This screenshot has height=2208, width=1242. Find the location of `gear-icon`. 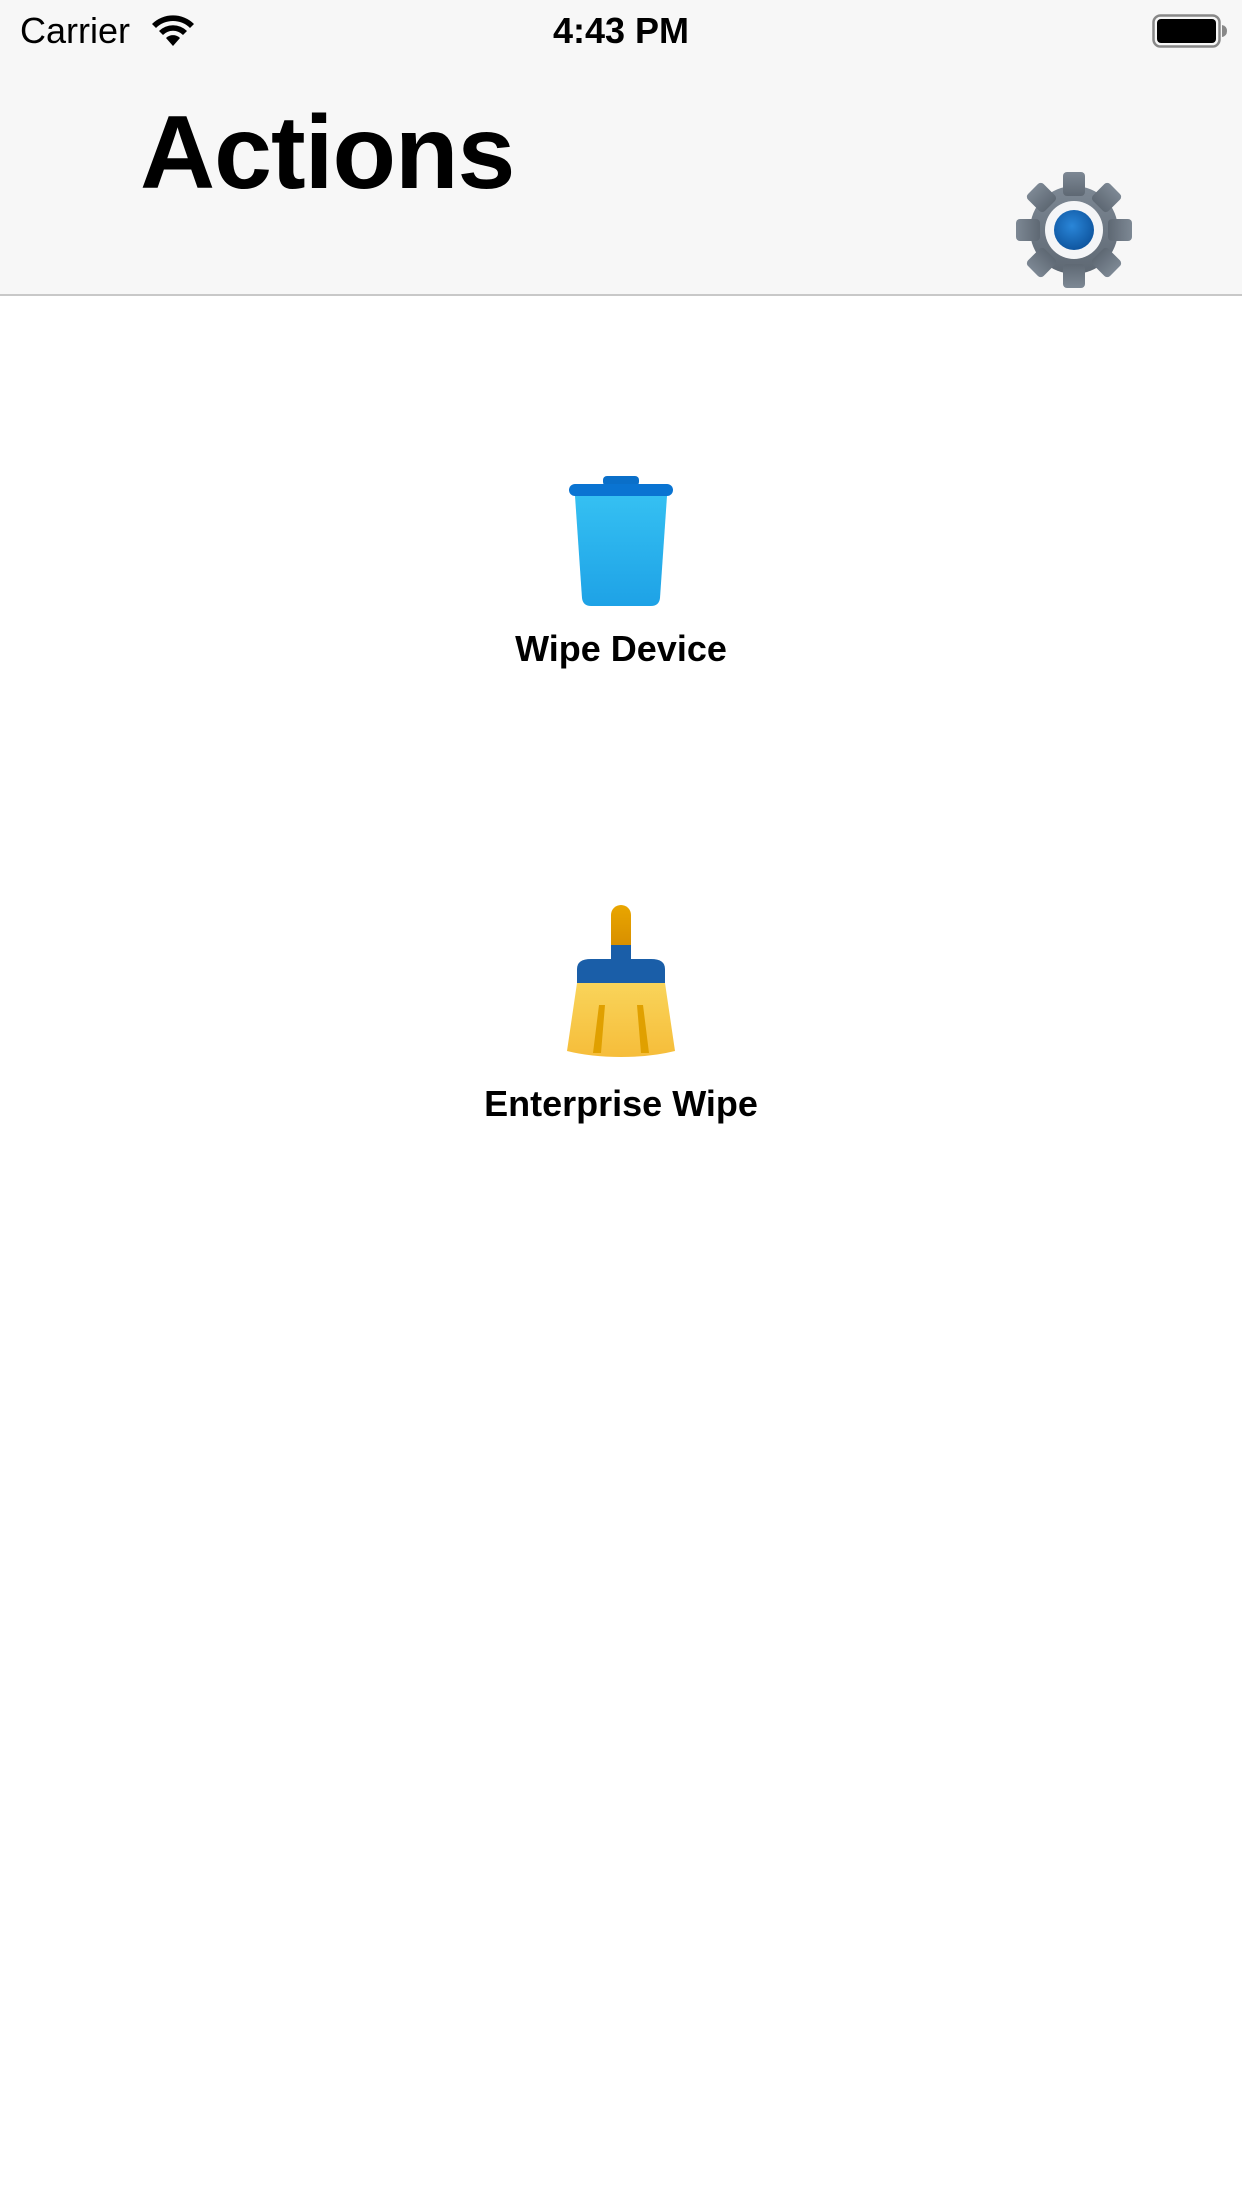

gear-icon is located at coordinates (1074, 230).